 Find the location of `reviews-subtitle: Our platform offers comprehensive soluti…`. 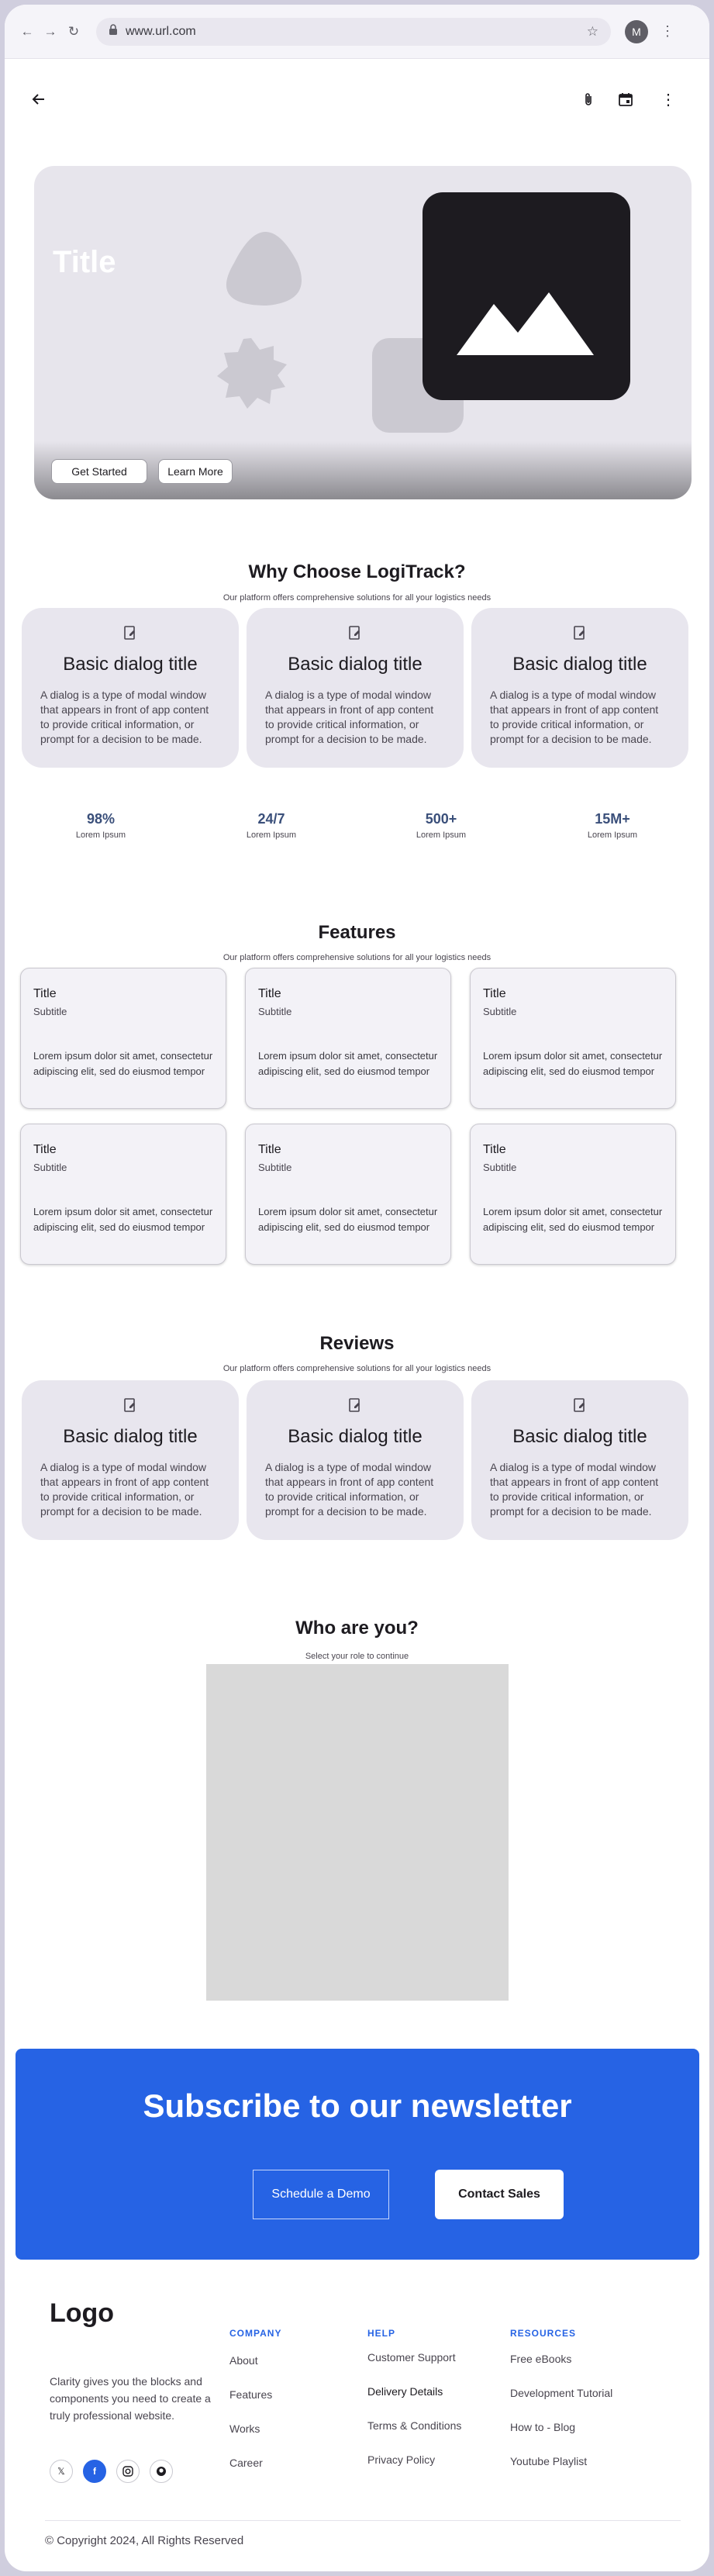

reviews-subtitle: Our platform offers comprehensive soluti… is located at coordinates (357, 1368).